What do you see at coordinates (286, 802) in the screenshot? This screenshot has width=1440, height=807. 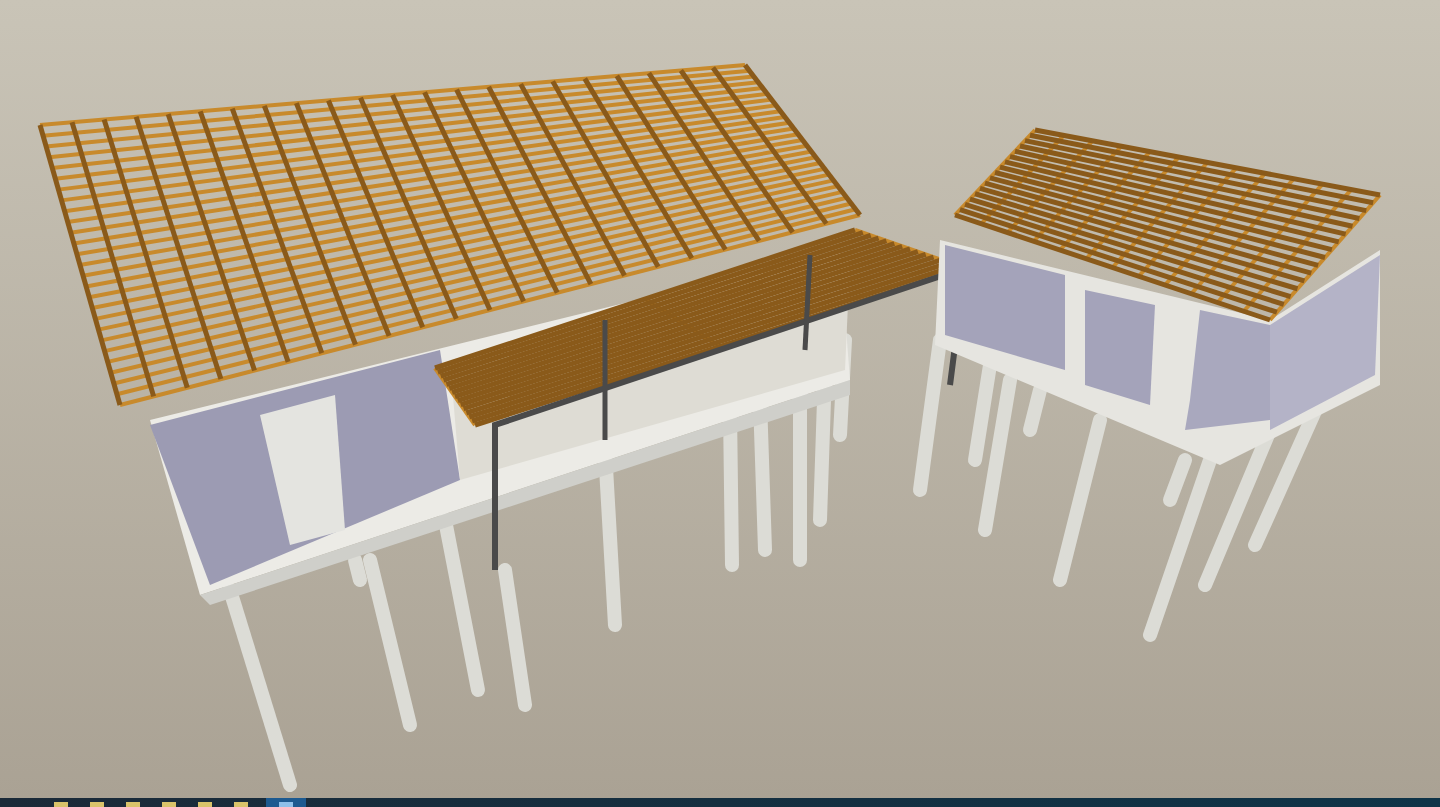 I see `taskbar-icon` at bounding box center [286, 802].